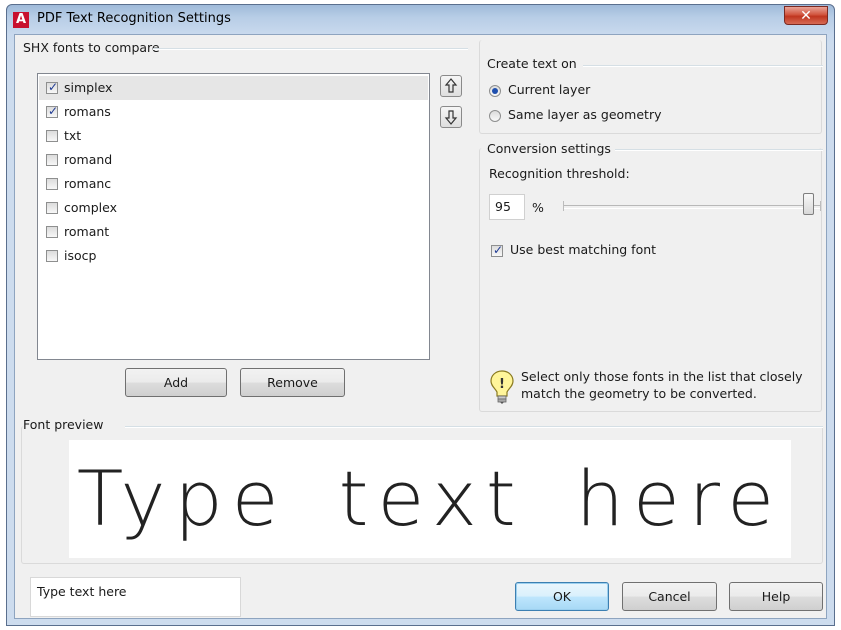 Image resolution: width=841 pixels, height=630 pixels. Describe the element at coordinates (549, 89) in the screenshot. I see `current-layer-label: Current layer` at that location.